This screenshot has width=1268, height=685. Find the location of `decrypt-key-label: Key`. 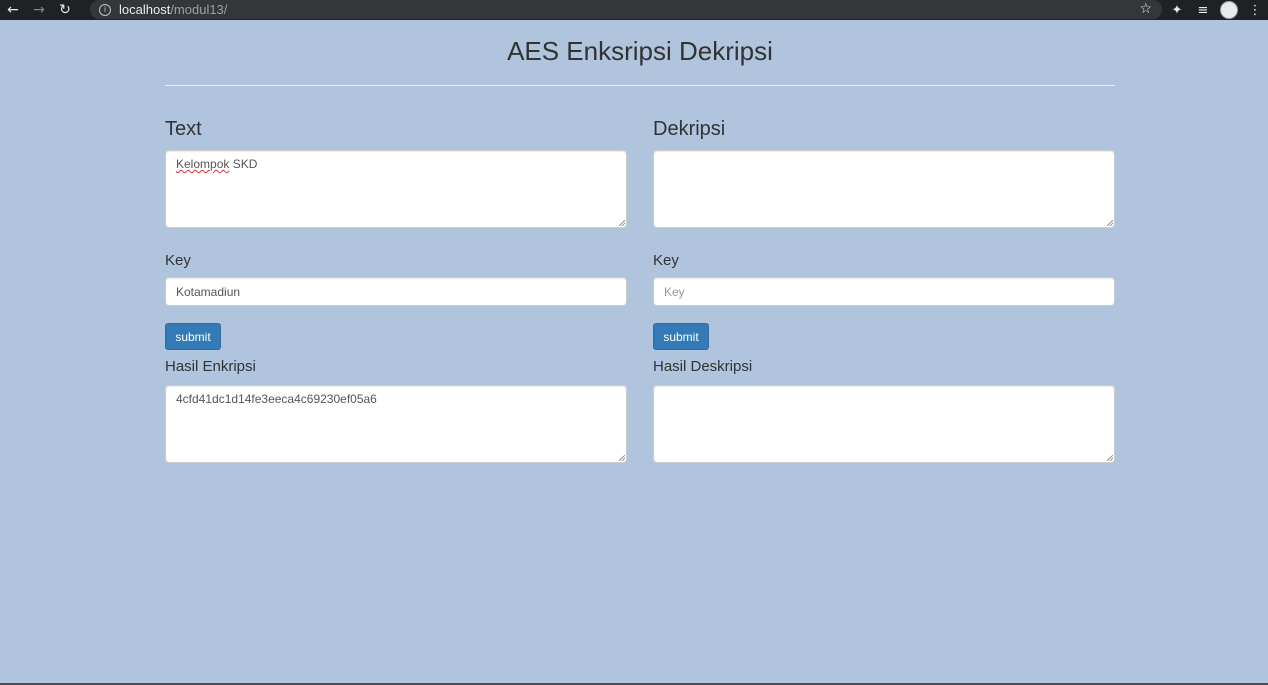

decrypt-key-label: Key is located at coordinates (666, 260).